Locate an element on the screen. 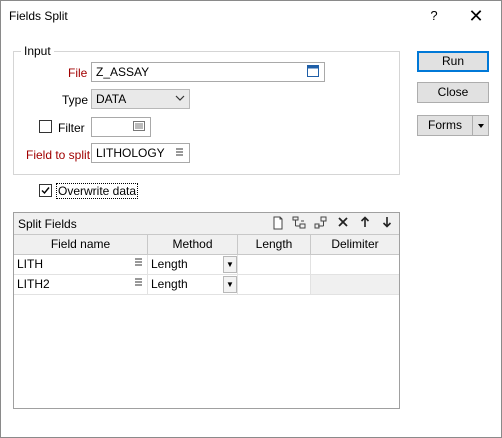 The image size is (502, 438). move-up-icon is located at coordinates (365, 224).